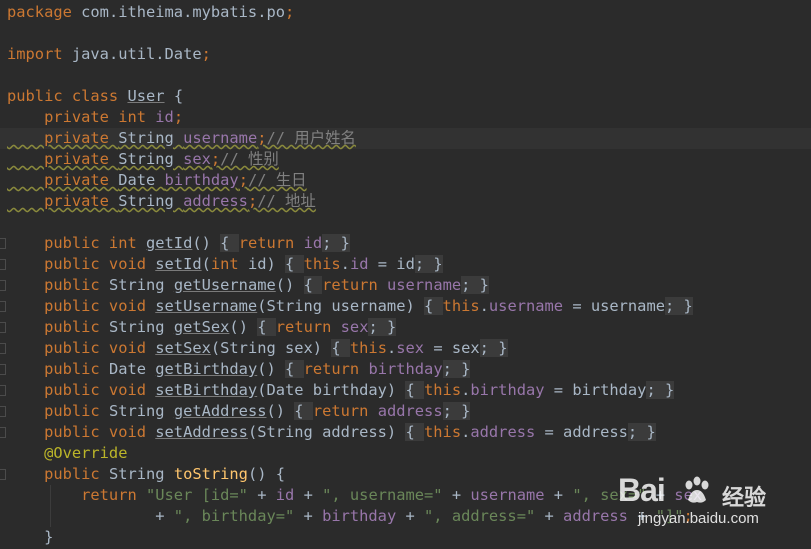 The image size is (811, 549). I want to click on code-line: package com.itheima.mybatis.po;, so click(405, 12).